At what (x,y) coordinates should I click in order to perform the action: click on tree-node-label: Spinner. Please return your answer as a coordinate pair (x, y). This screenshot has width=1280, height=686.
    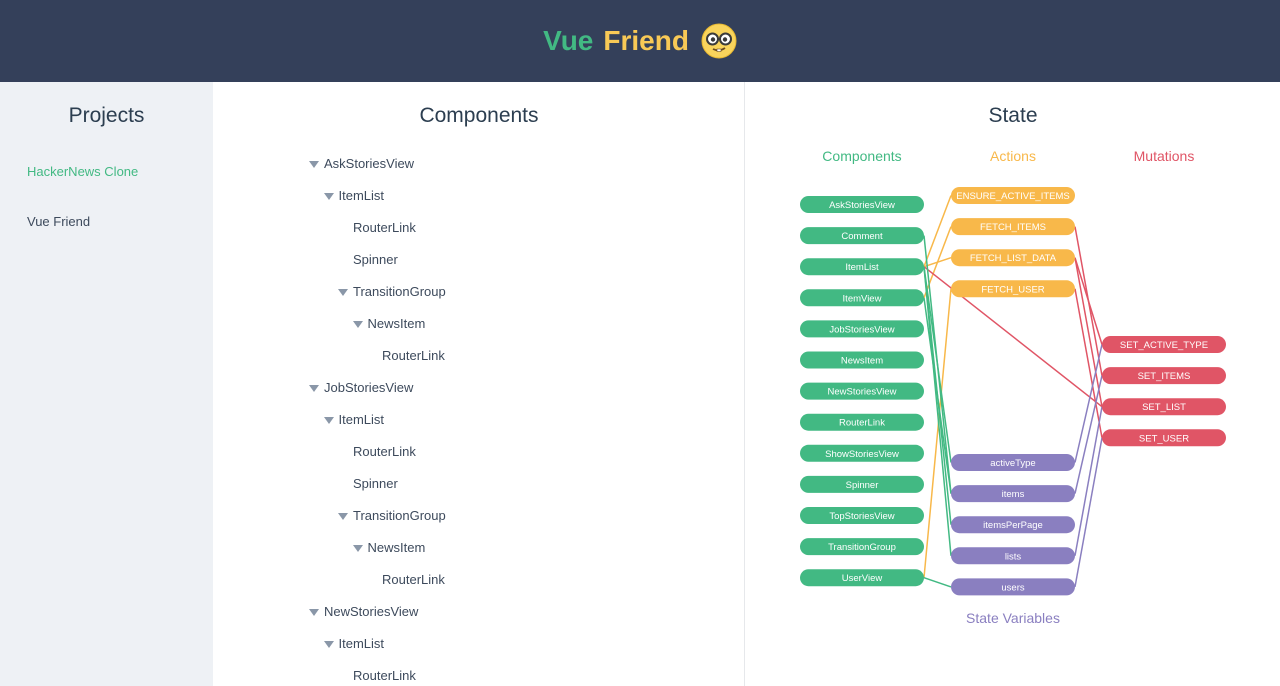
    Looking at the image, I should click on (375, 483).